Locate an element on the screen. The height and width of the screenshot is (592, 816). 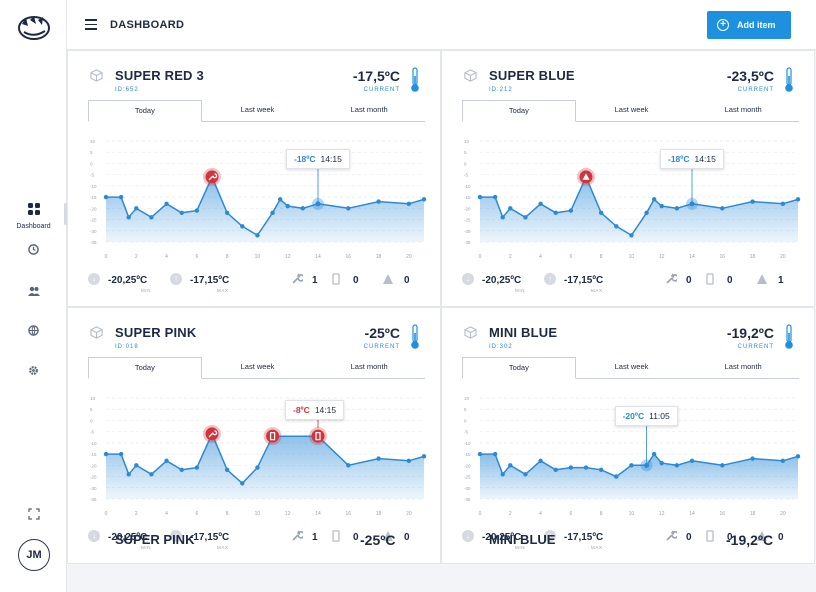
brand-logo is located at coordinates (34, 27).